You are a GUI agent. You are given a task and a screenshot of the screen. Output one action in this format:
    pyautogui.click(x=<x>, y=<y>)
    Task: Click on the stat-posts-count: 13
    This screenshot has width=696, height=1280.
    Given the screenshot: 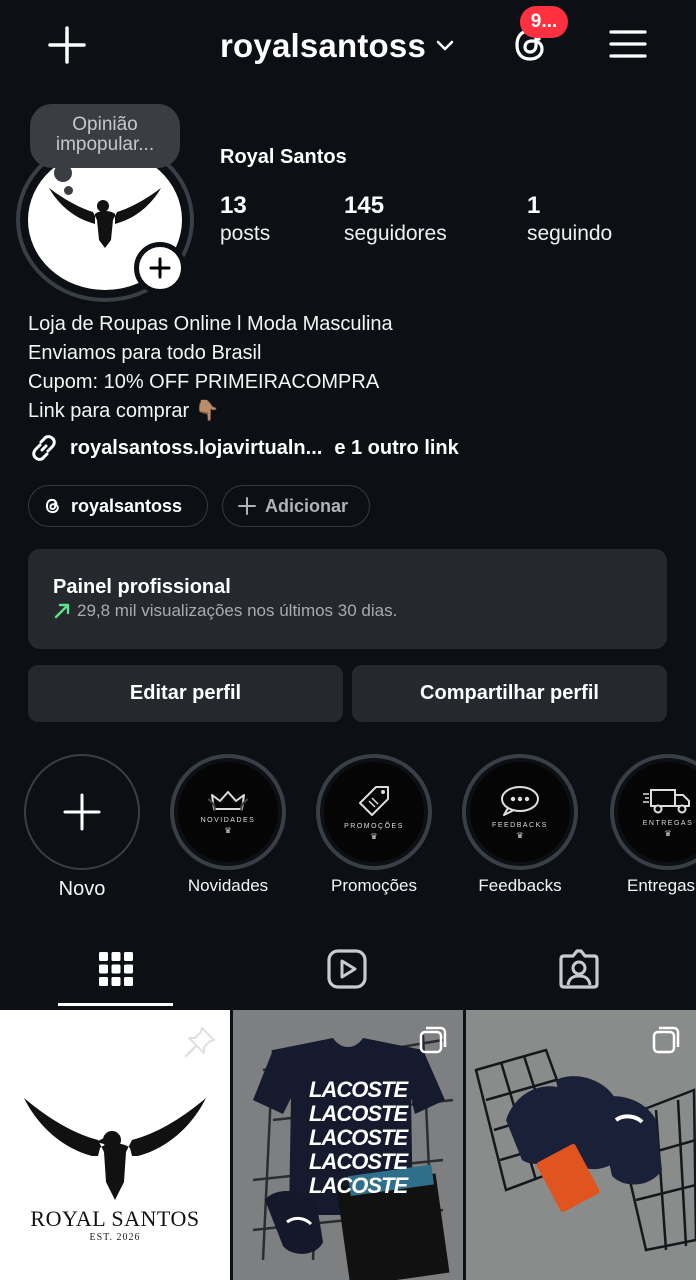 What is the action you would take?
    pyautogui.click(x=233, y=205)
    